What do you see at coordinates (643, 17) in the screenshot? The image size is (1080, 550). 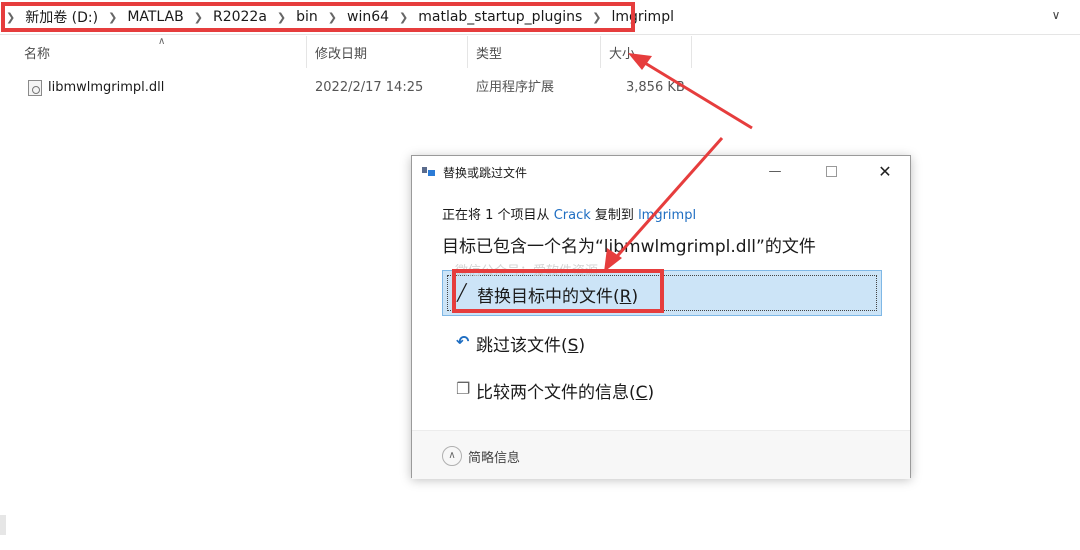 I see `breadcrumb-item: lmgrimpl` at bounding box center [643, 17].